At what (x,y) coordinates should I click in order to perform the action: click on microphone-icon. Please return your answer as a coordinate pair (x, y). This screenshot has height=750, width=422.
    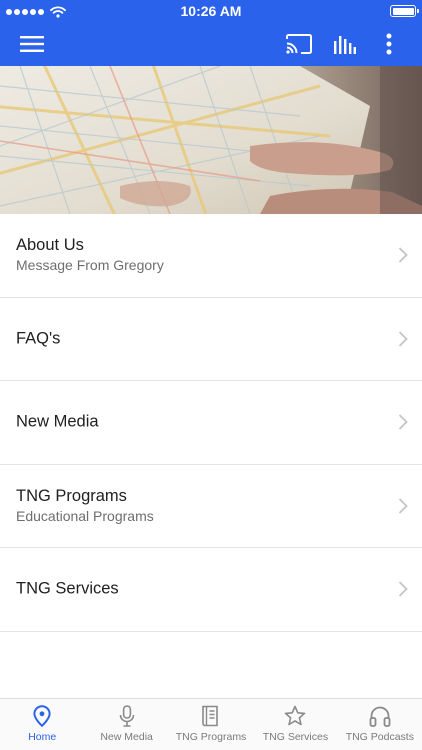
    Looking at the image, I should click on (126, 716).